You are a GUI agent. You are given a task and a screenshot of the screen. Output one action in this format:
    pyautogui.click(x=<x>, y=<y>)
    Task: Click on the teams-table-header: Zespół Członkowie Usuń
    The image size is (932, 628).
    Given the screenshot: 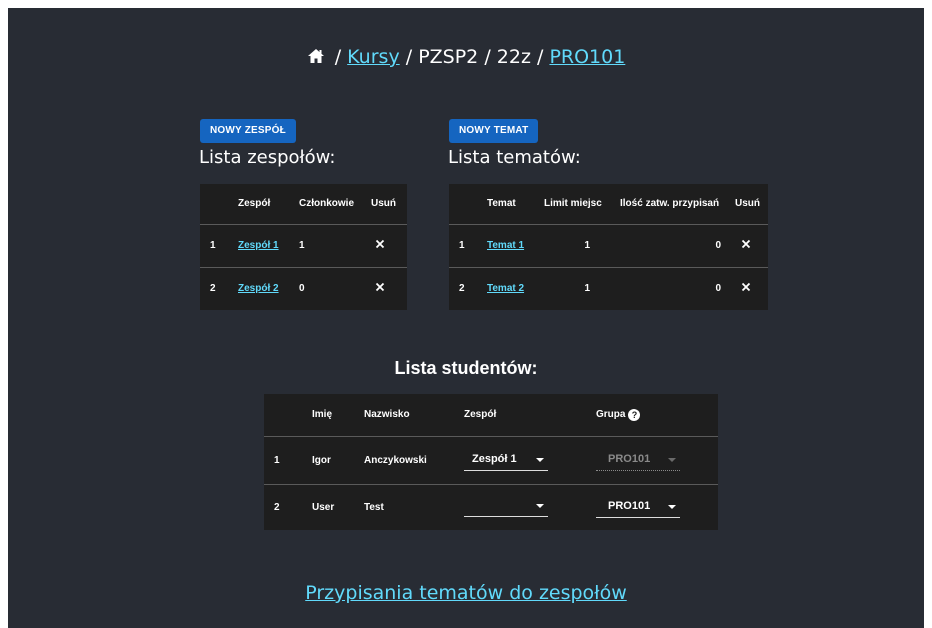 What is the action you would take?
    pyautogui.click(x=303, y=204)
    